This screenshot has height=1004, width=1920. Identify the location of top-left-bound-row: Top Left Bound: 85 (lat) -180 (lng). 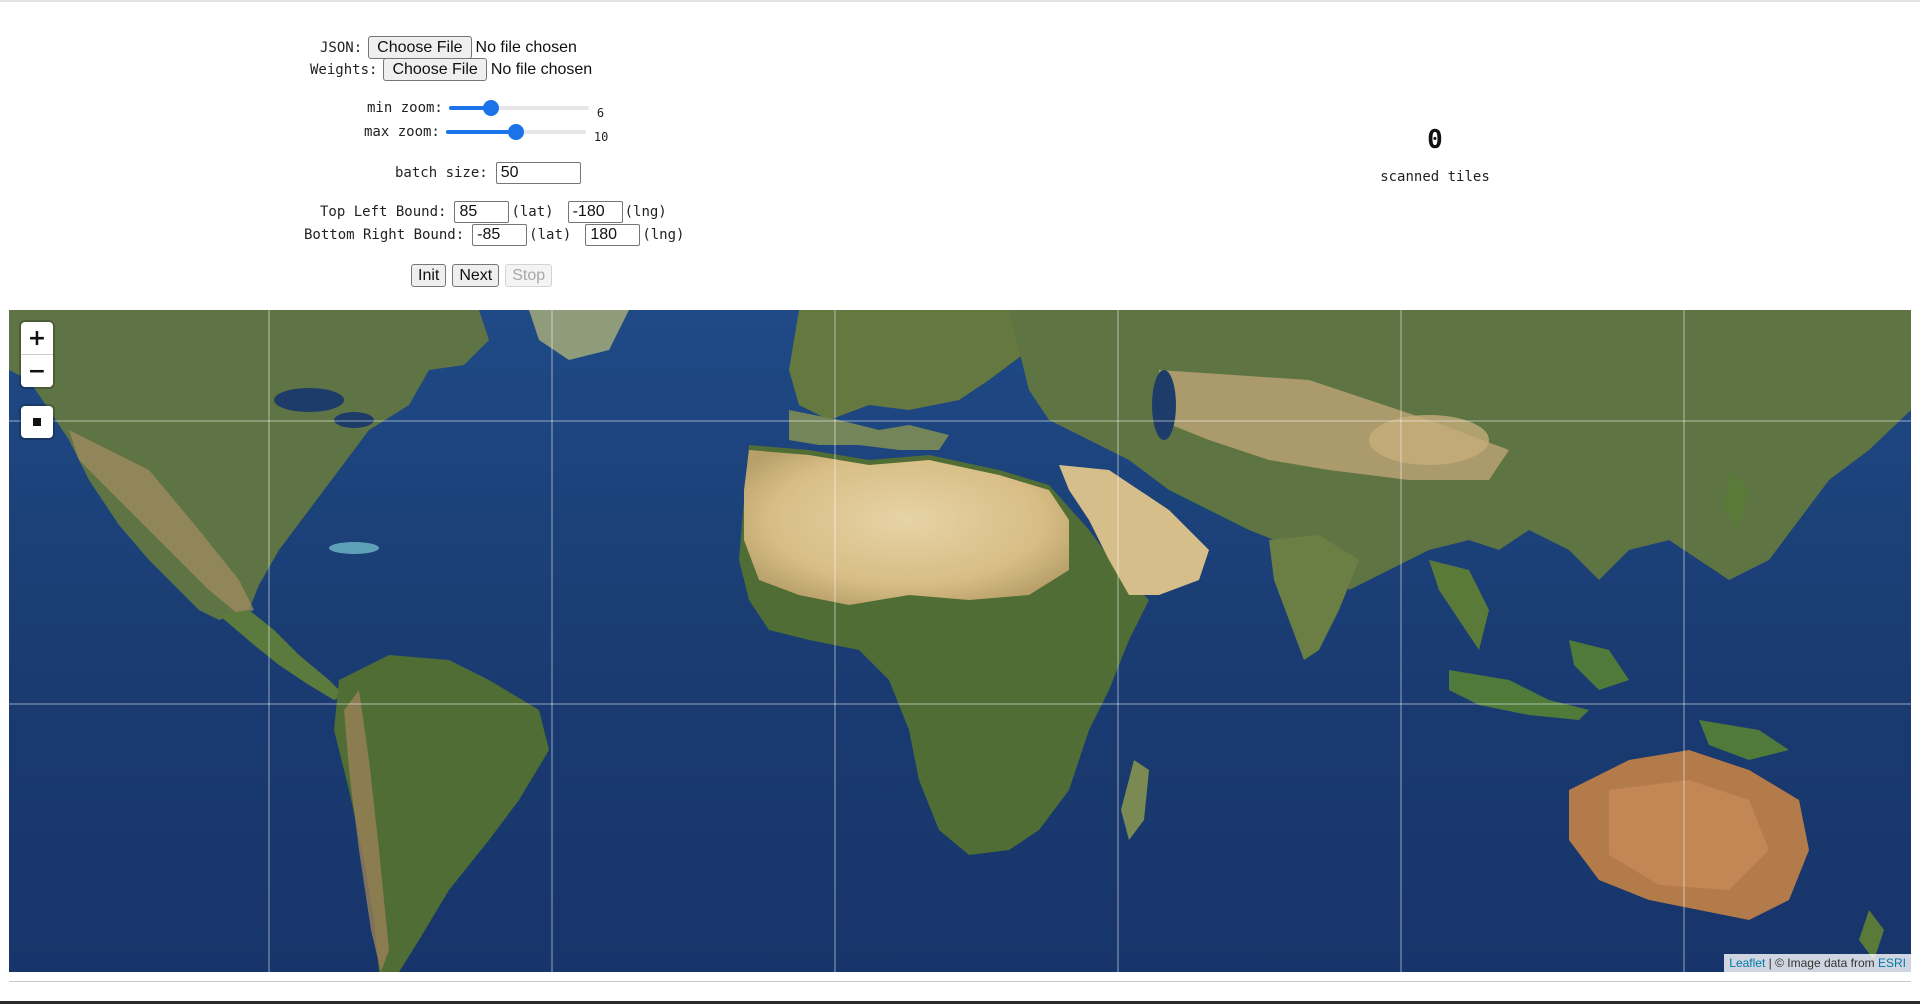
(493, 212).